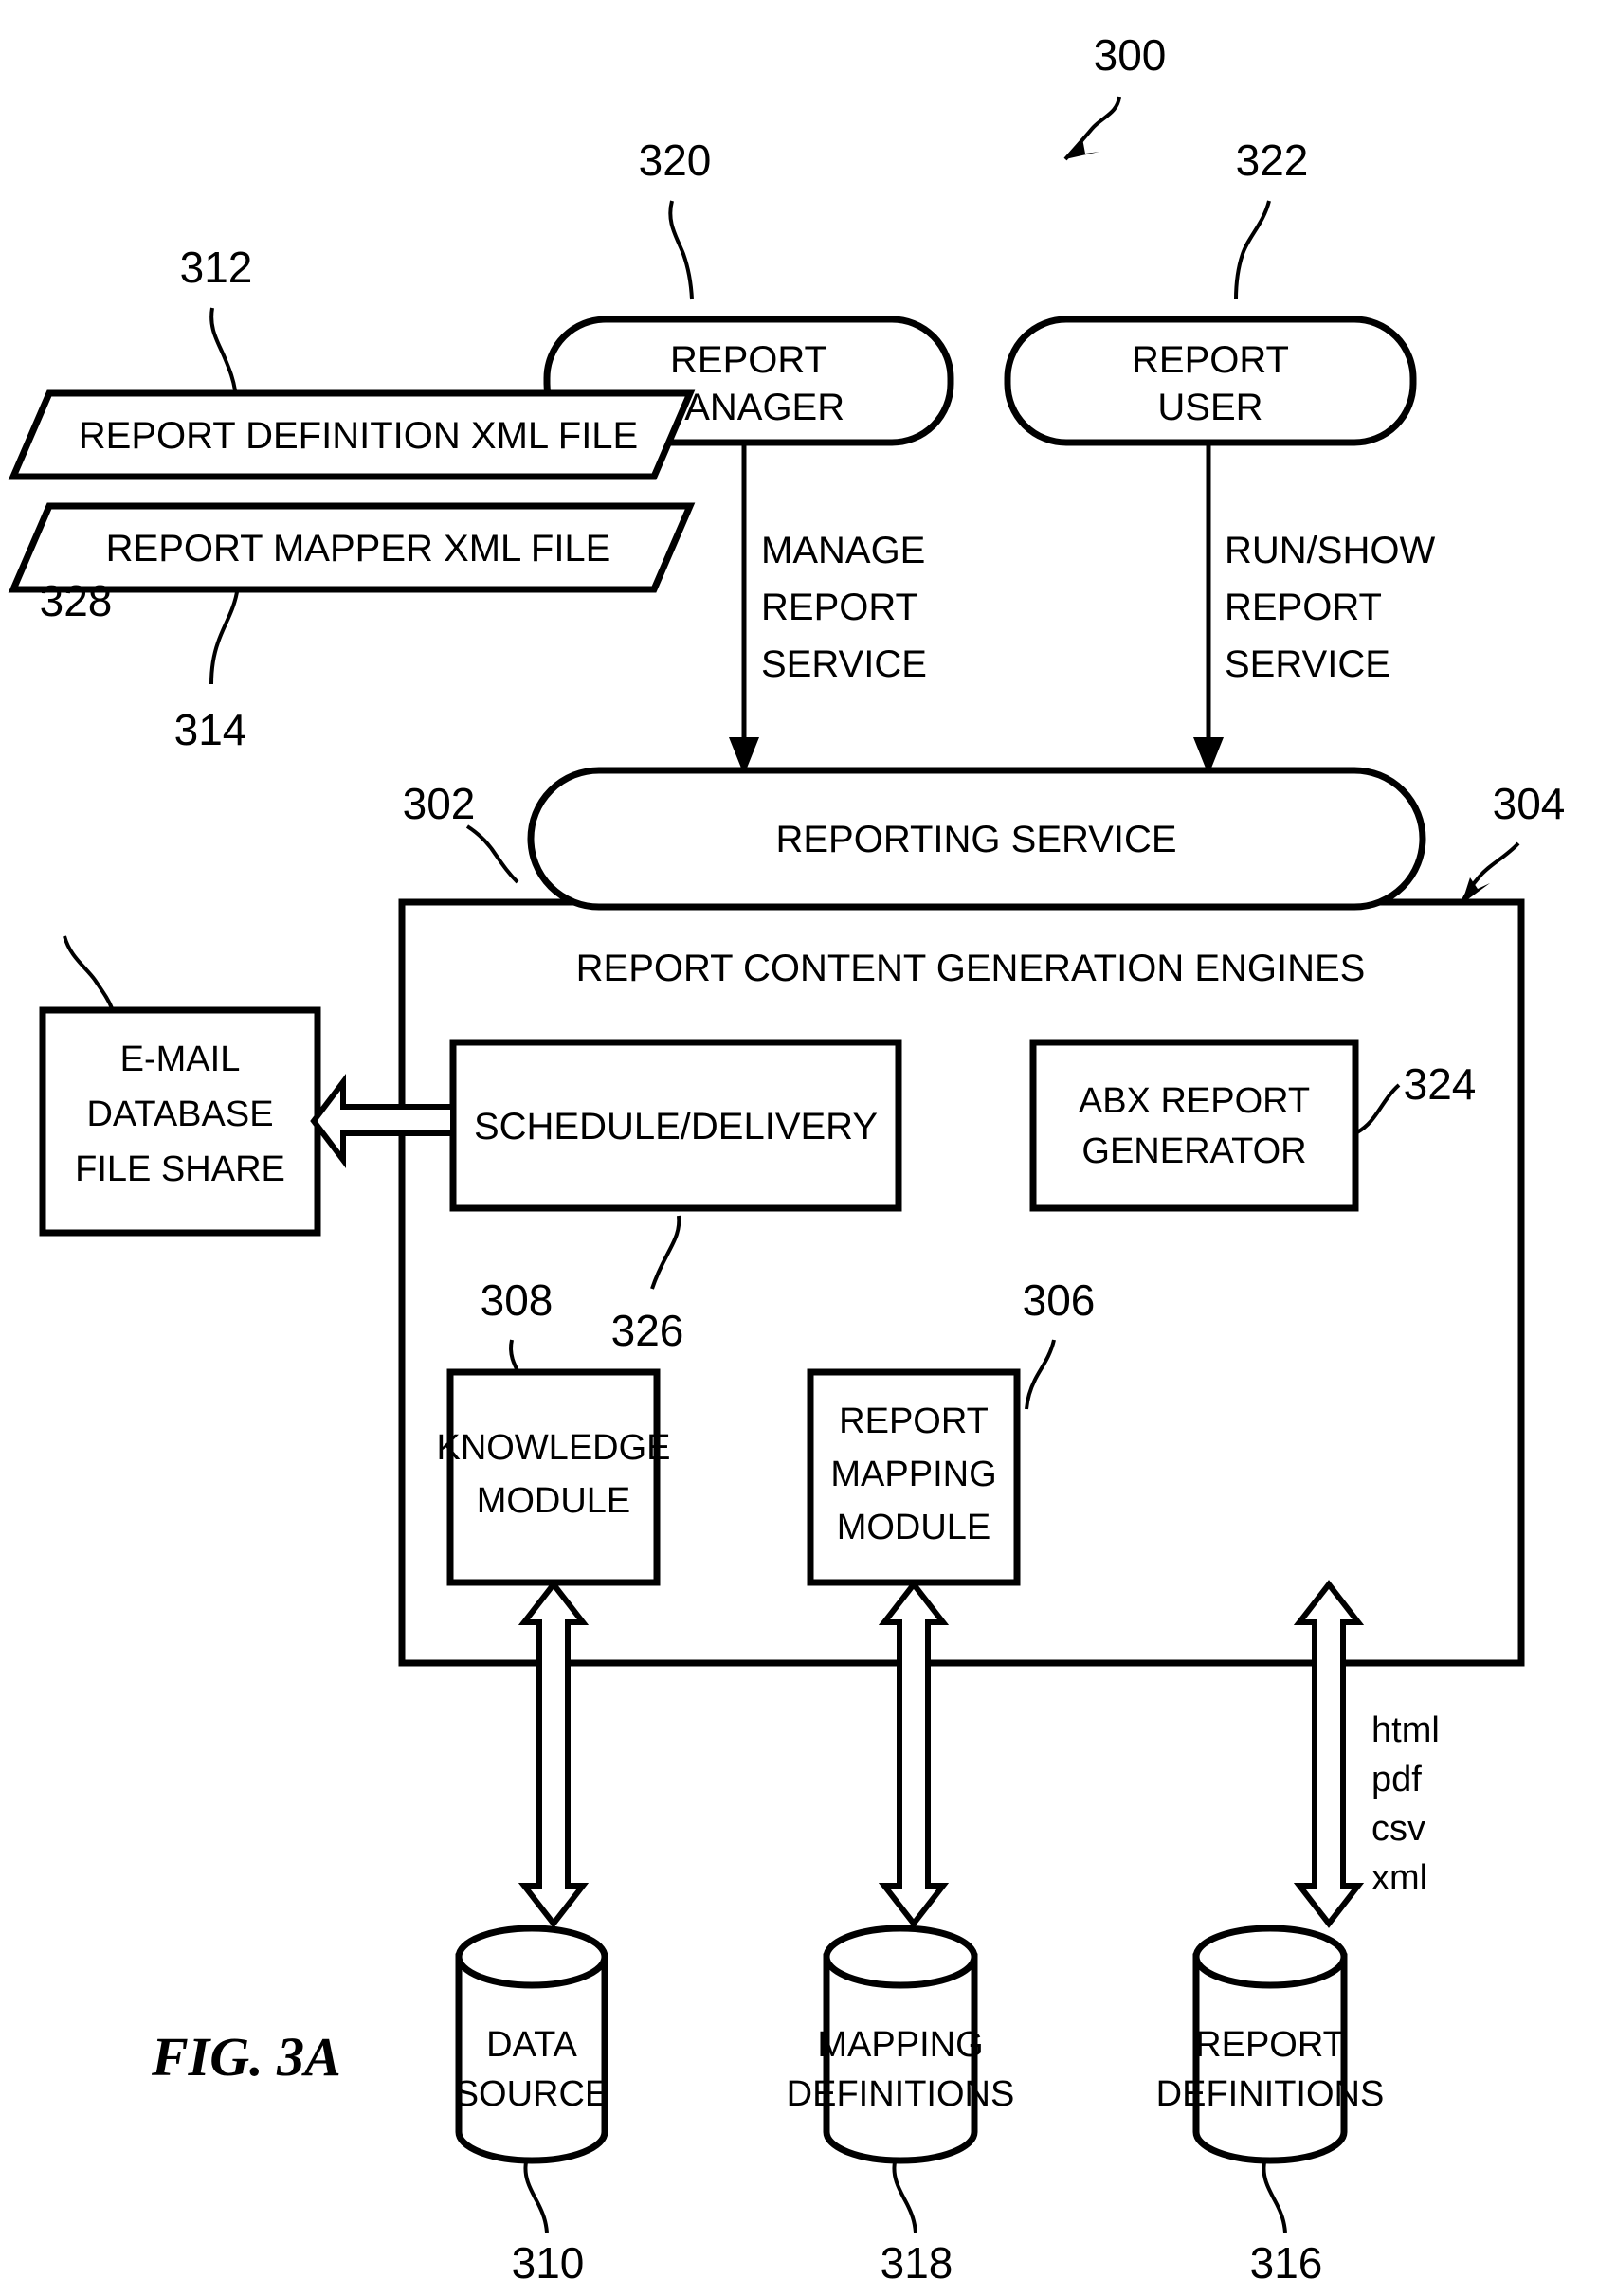 The image size is (1598, 2296). What do you see at coordinates (1330, 550) in the screenshot?
I see `run-show-report-service-line1: RUN/SHOW` at bounding box center [1330, 550].